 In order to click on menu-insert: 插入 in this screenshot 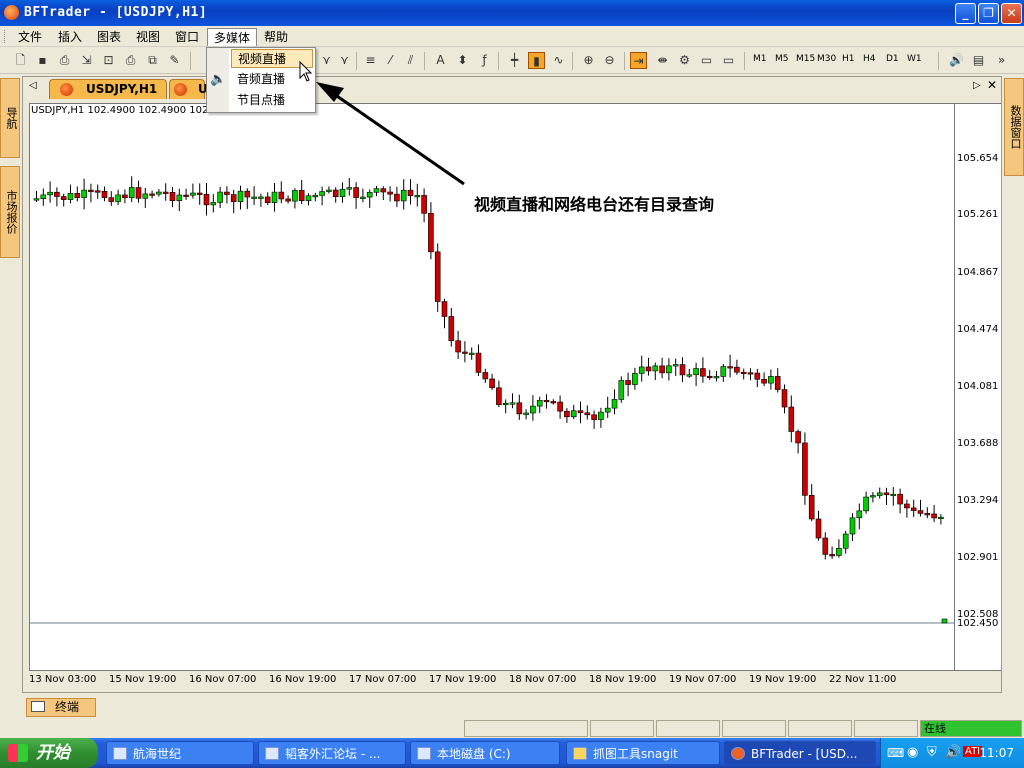, I will do `click(70, 37)`.